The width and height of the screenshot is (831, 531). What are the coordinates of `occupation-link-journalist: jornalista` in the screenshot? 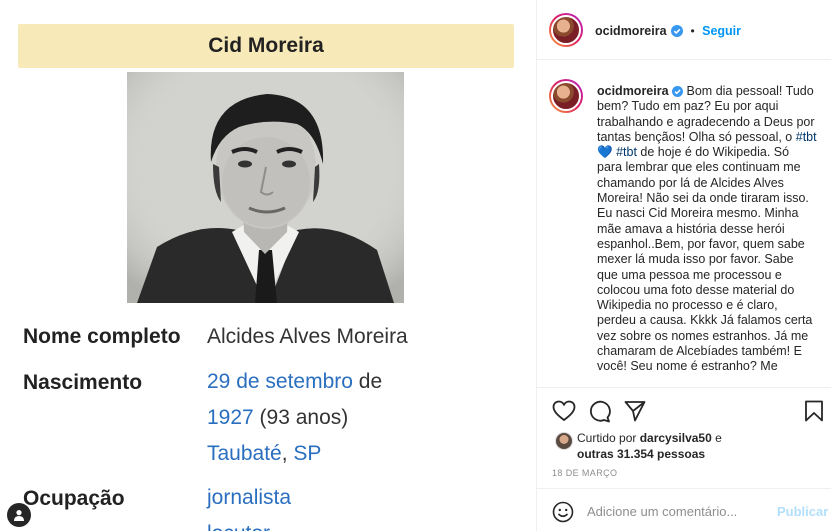 It's located at (249, 497).